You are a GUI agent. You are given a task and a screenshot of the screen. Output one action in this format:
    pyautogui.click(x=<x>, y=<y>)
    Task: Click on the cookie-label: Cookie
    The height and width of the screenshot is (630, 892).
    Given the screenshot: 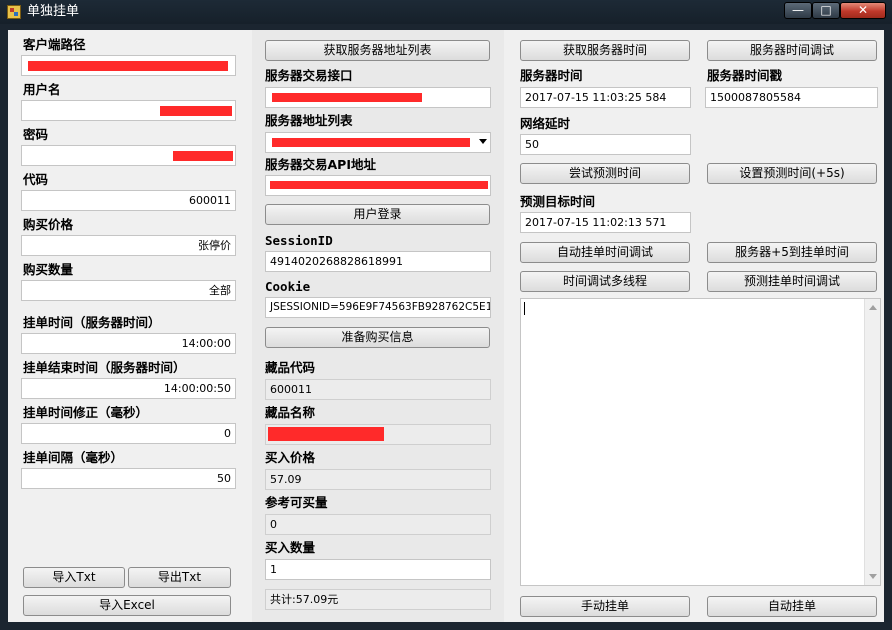 What is the action you would take?
    pyautogui.click(x=288, y=286)
    